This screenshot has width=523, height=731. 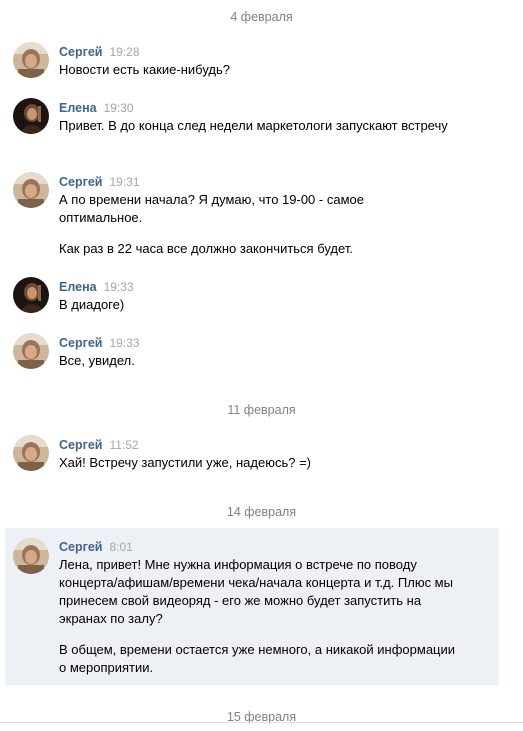 I want to click on message-time: 19:31, so click(x=124, y=182).